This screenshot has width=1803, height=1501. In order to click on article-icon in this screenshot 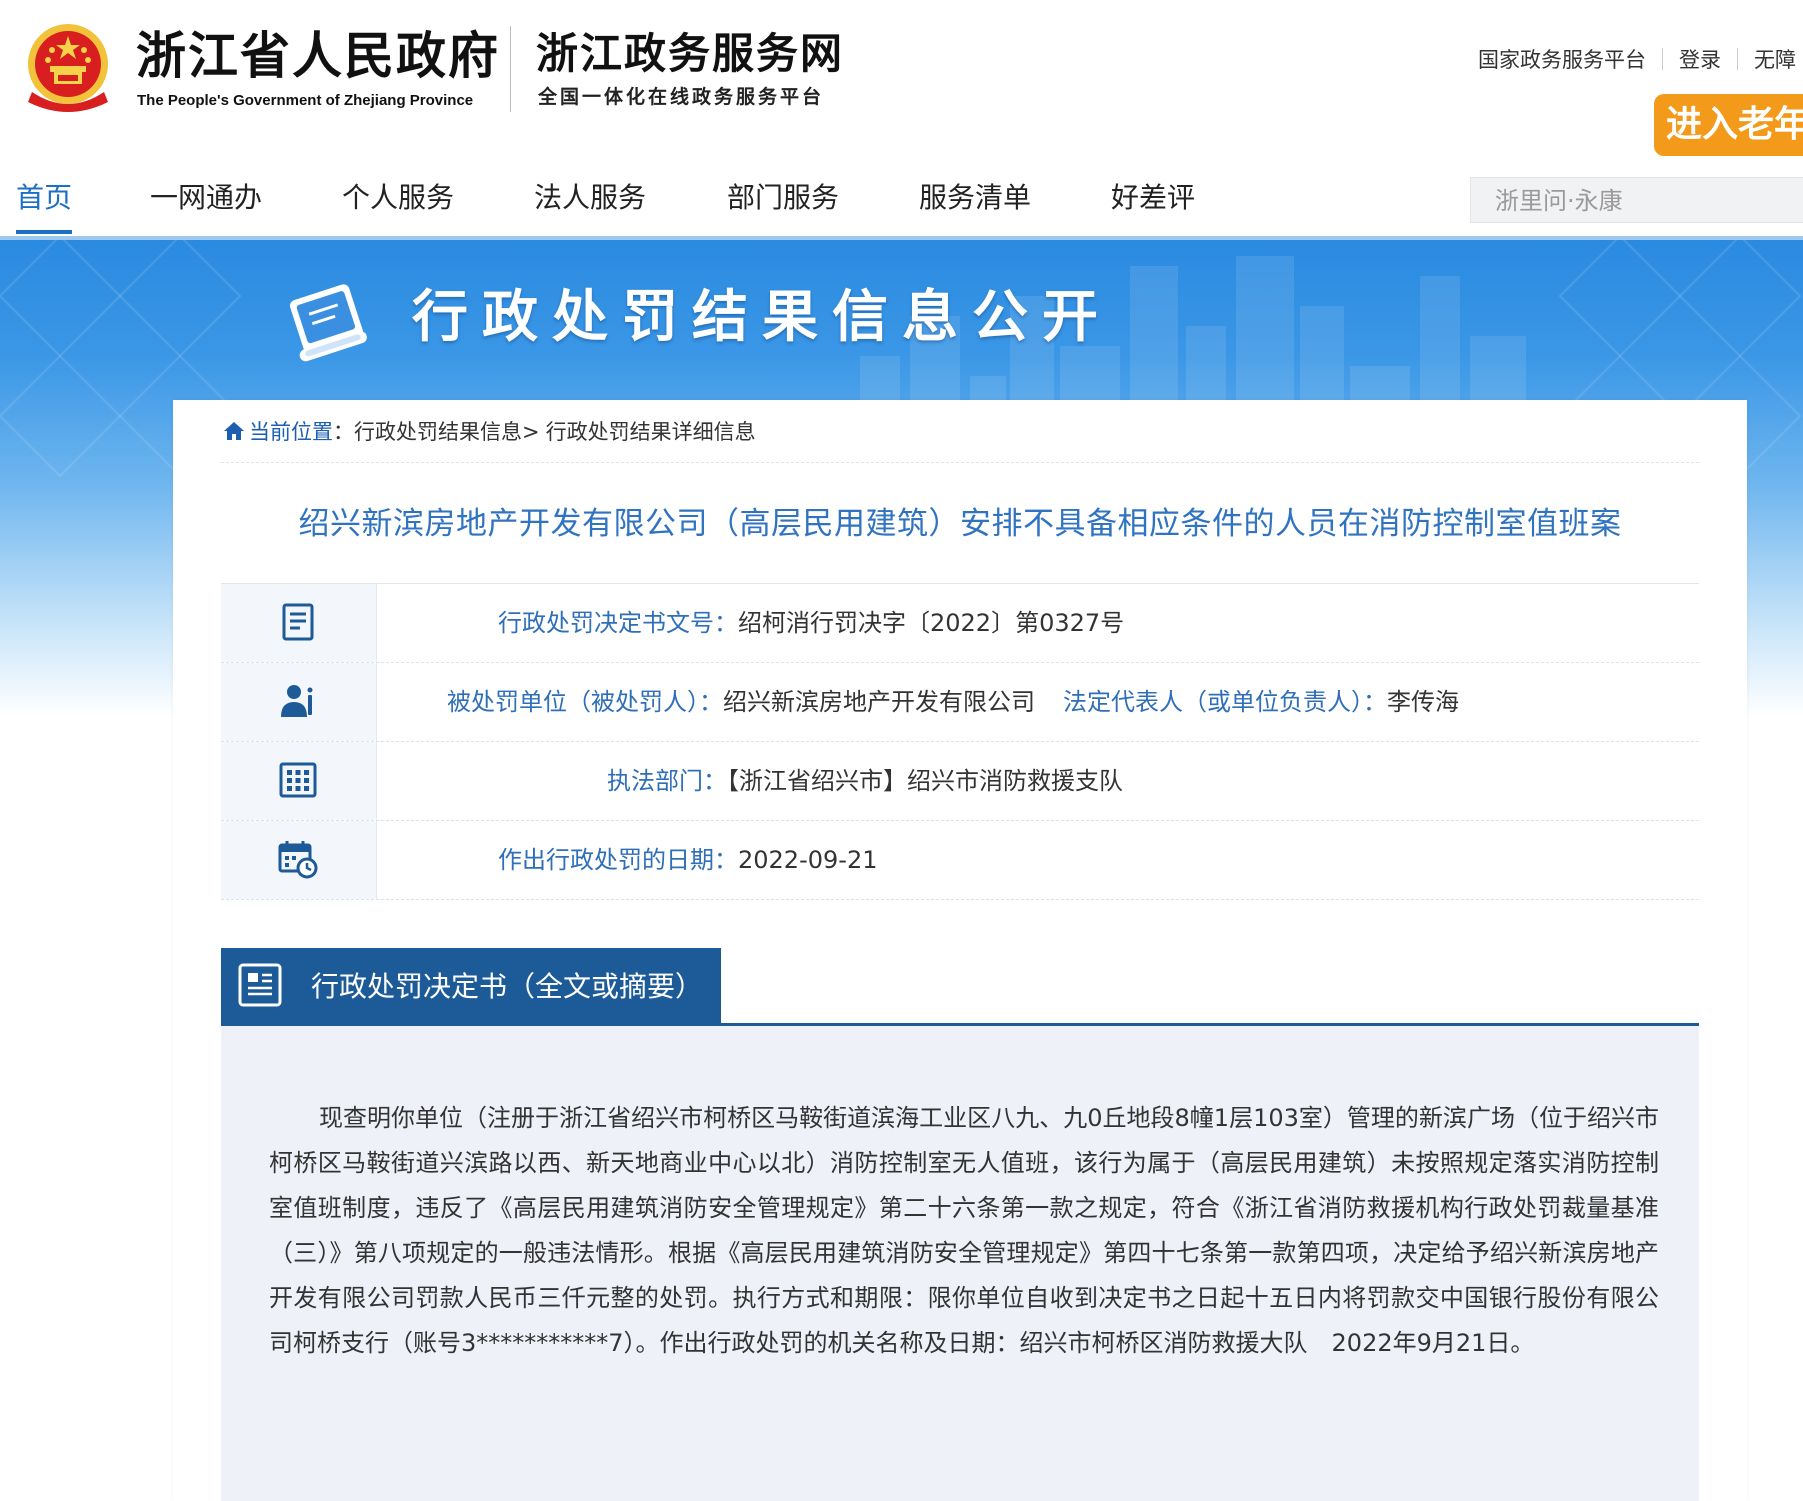, I will do `click(260, 985)`.